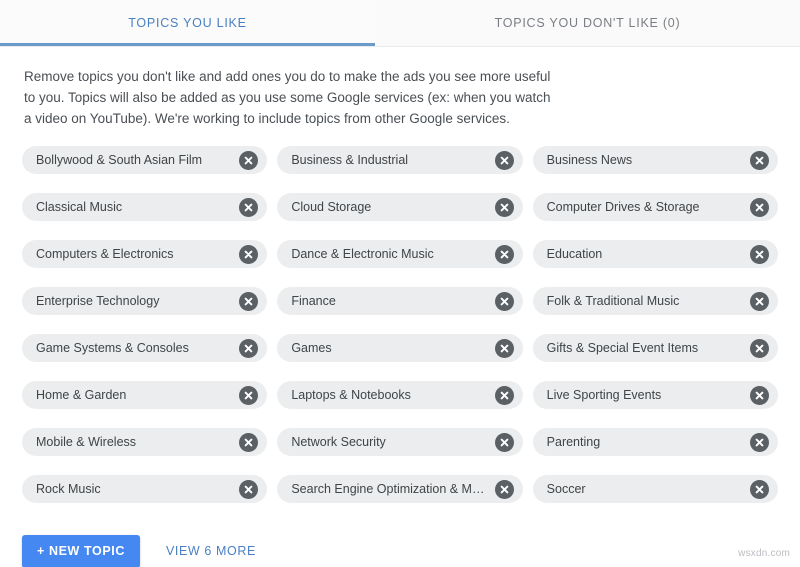 The width and height of the screenshot is (800, 567). Describe the element at coordinates (187, 44) in the screenshot. I see `active-tab-indicator` at that location.